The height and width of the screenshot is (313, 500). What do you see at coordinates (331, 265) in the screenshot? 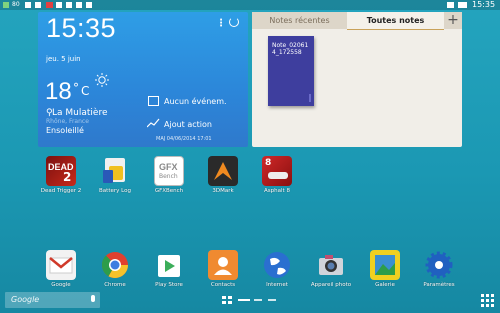
I see `camera-icon` at bounding box center [331, 265].